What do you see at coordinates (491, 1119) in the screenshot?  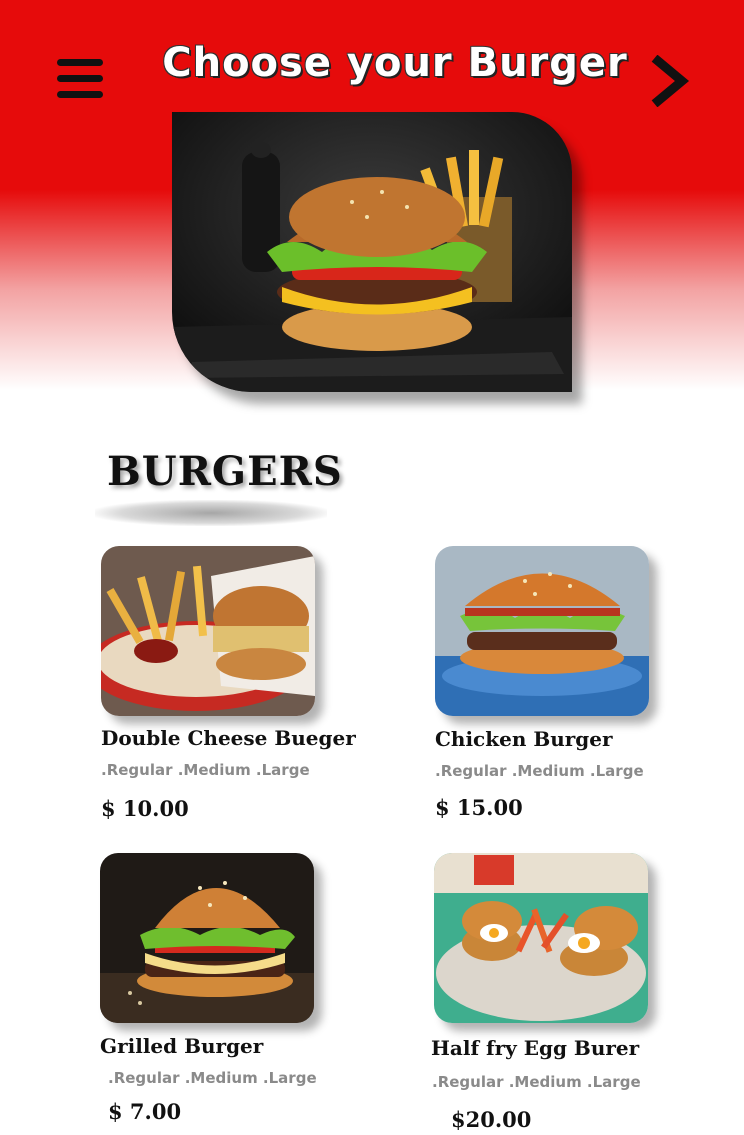 I see `item-price: $20.00` at bounding box center [491, 1119].